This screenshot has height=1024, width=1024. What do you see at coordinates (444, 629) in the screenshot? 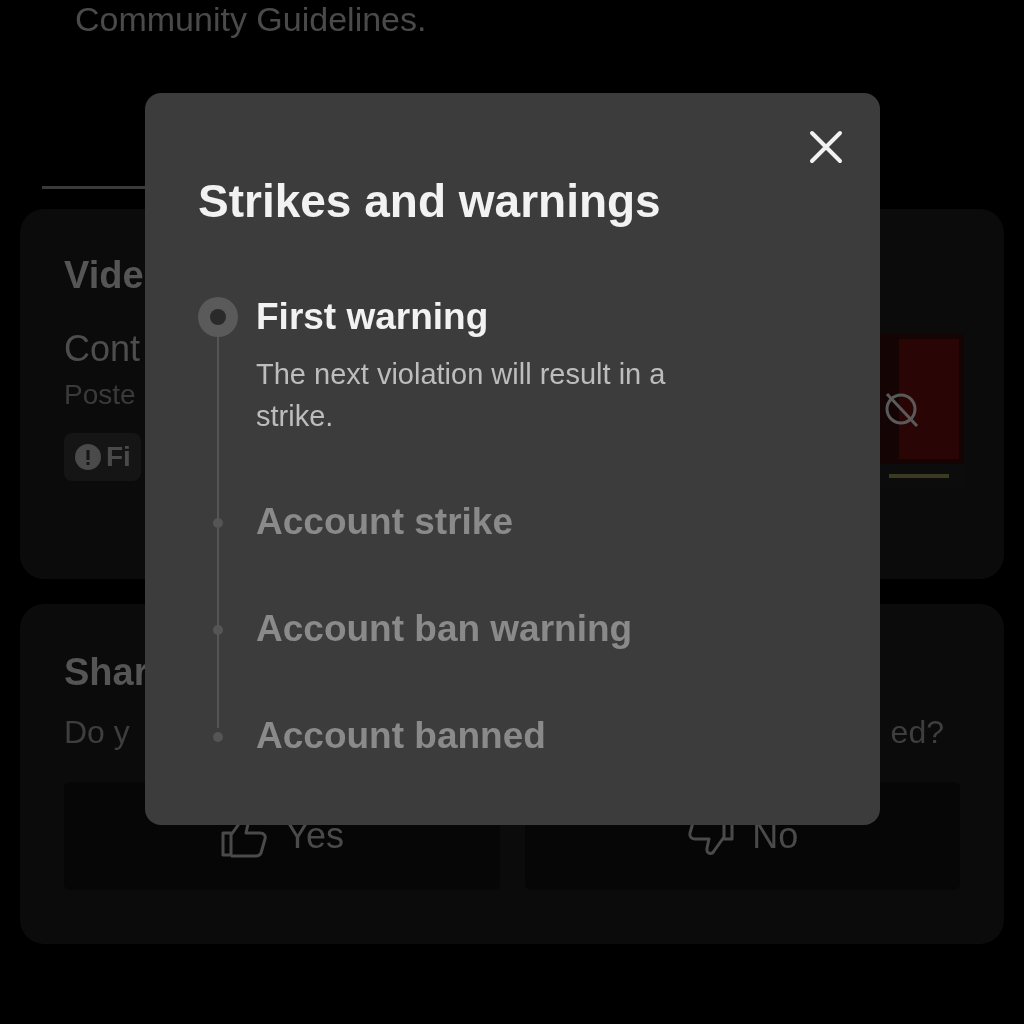
I see `step-label: Account ban warning` at bounding box center [444, 629].